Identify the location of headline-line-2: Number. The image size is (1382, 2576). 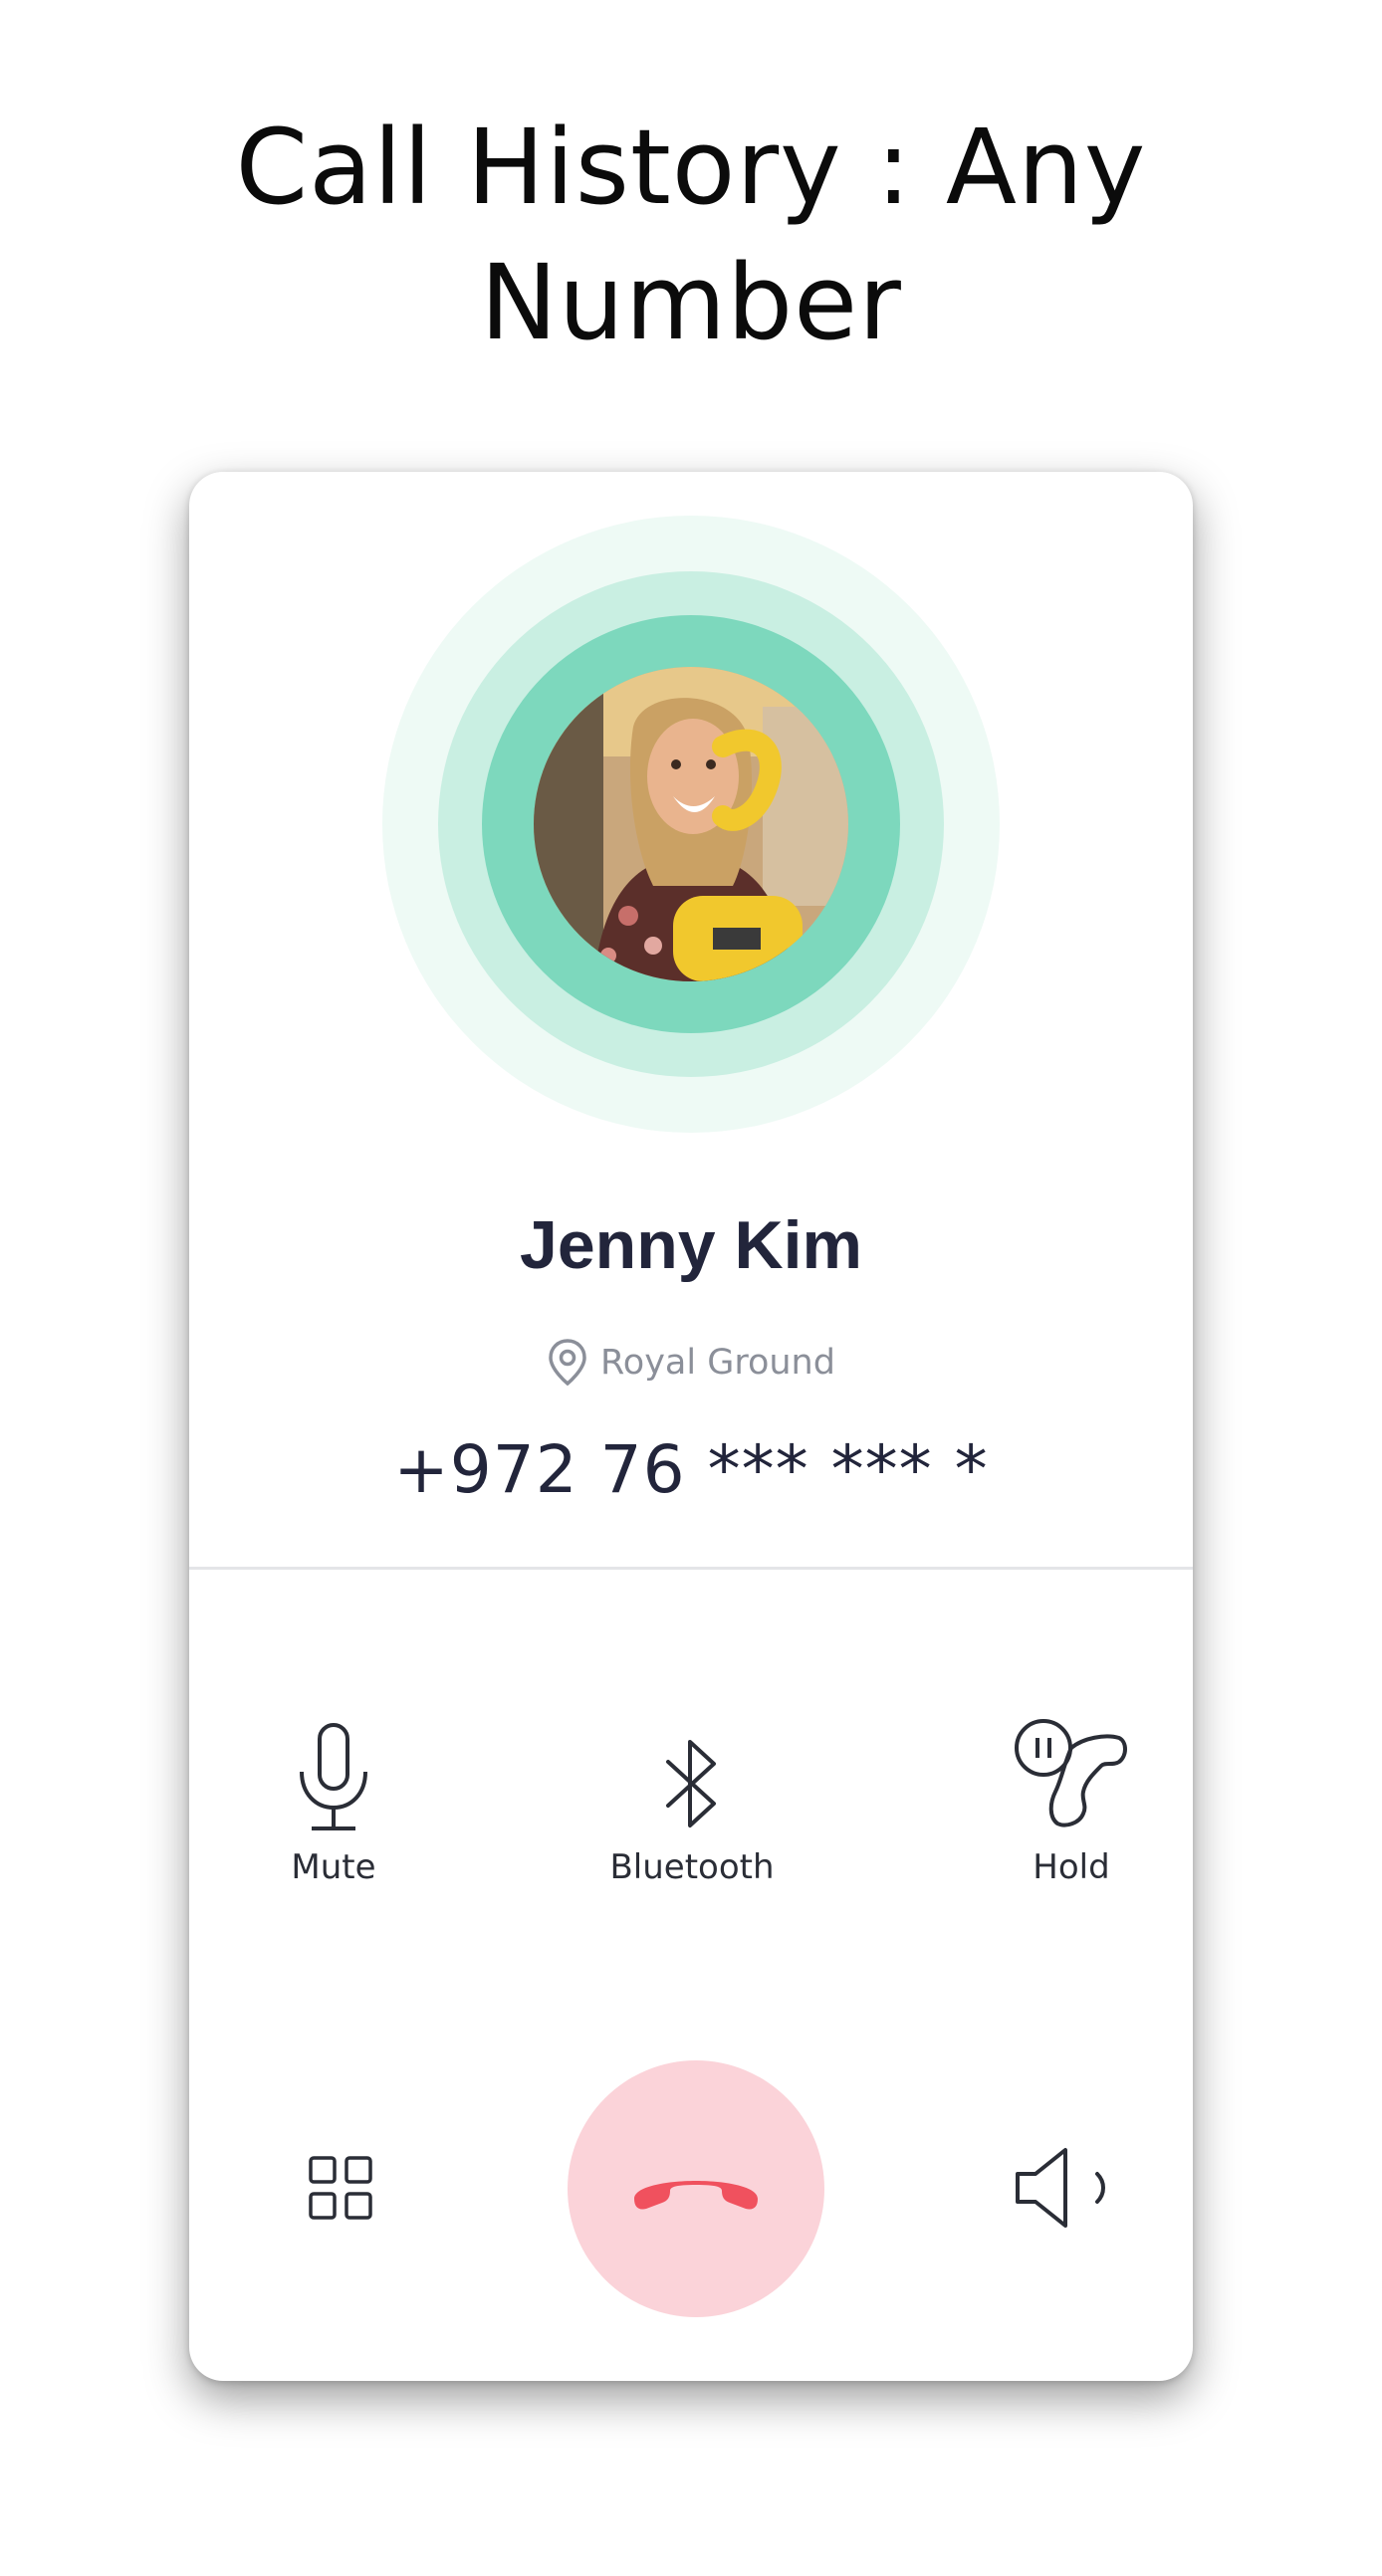
(691, 302).